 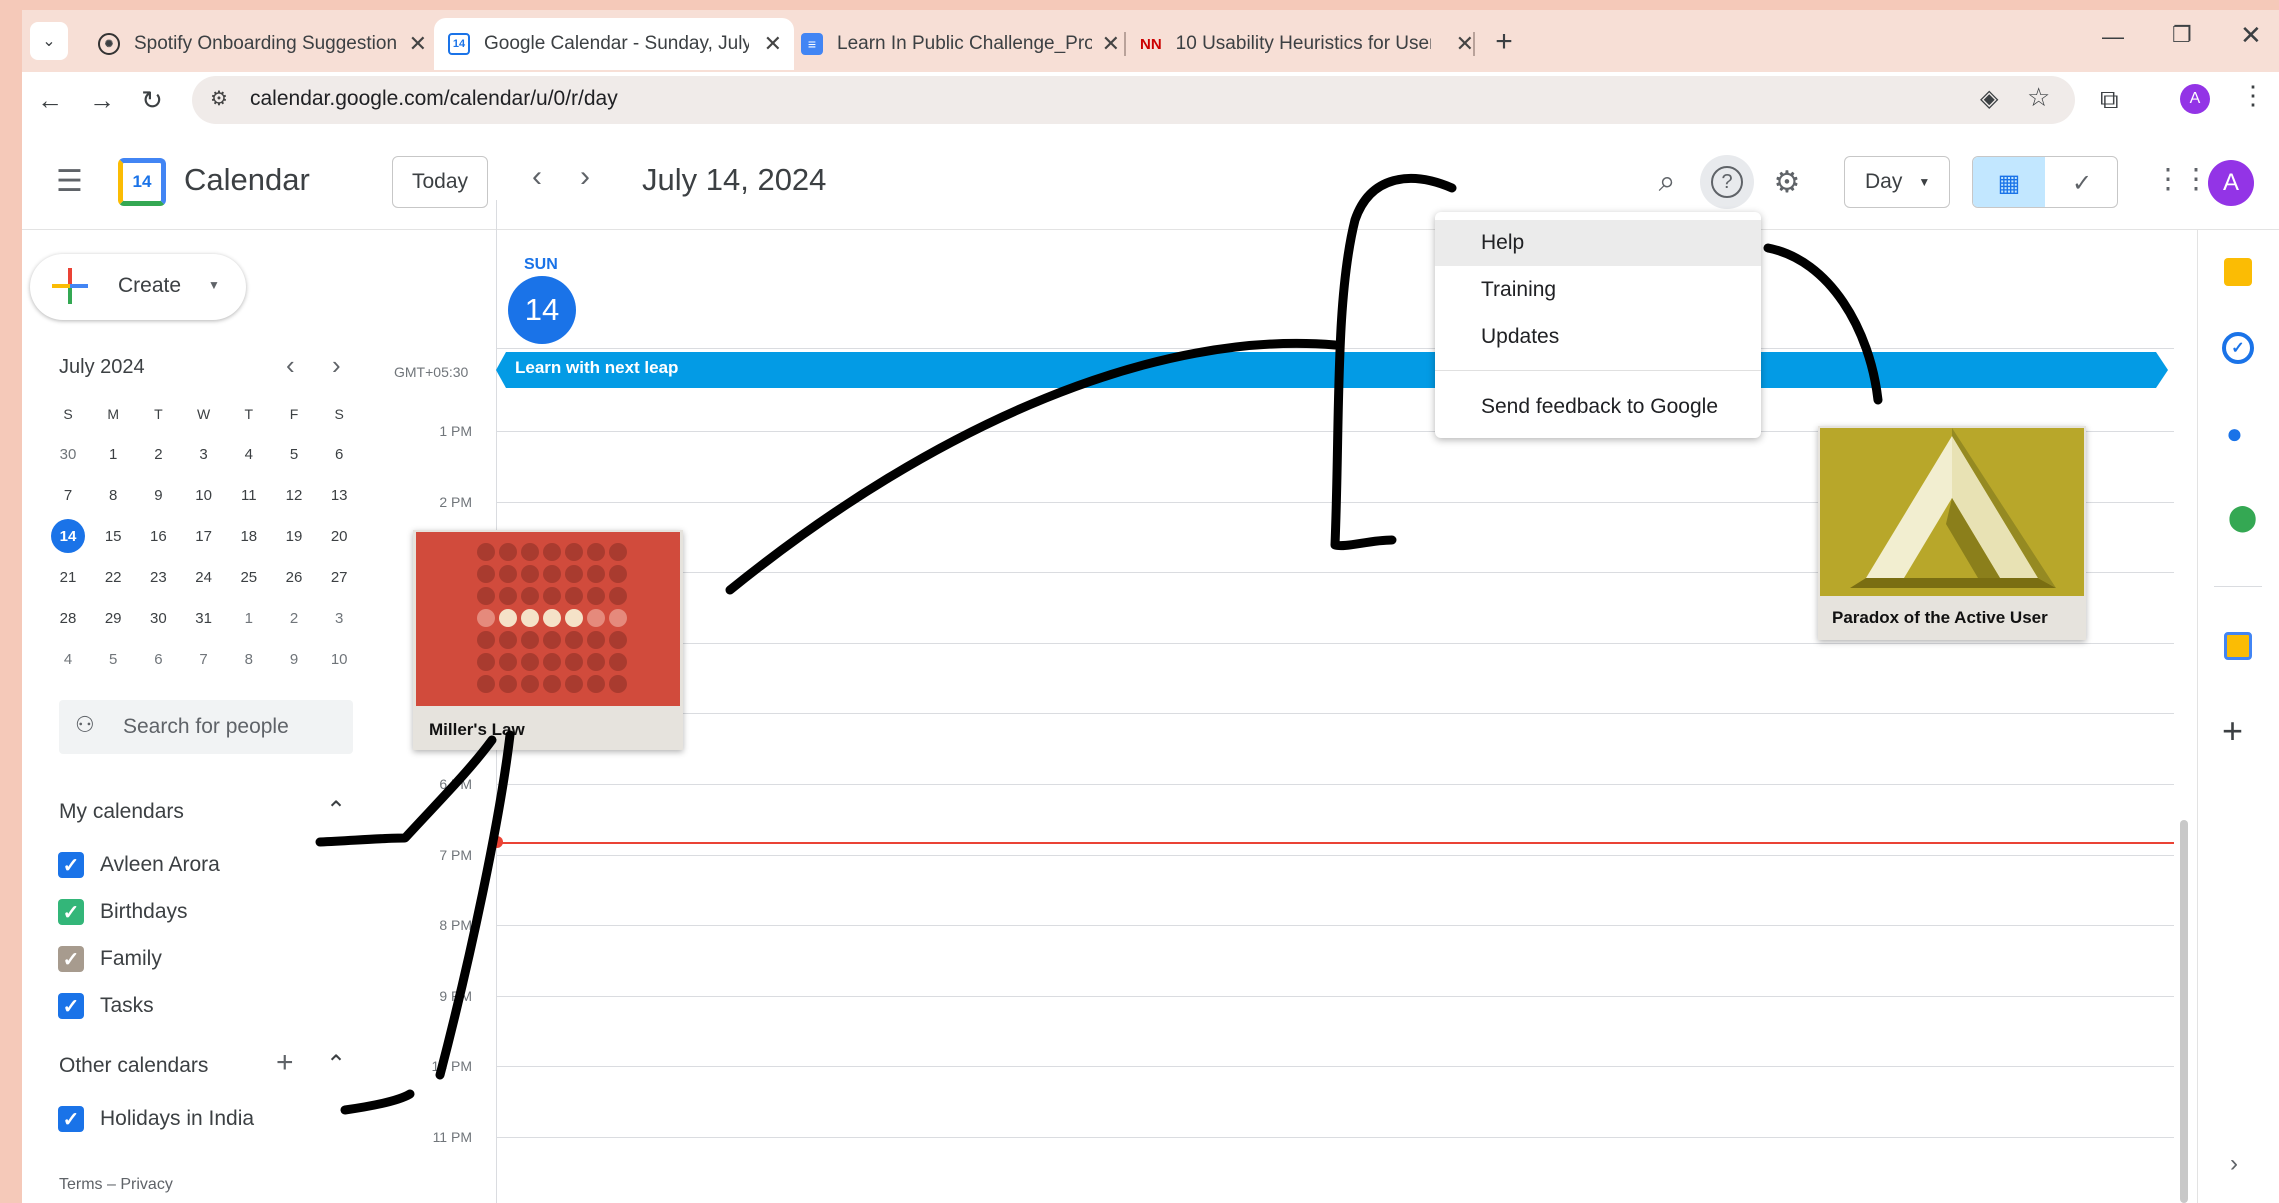 What do you see at coordinates (1598, 337) in the screenshot?
I see `menu-item-updates: Updates` at bounding box center [1598, 337].